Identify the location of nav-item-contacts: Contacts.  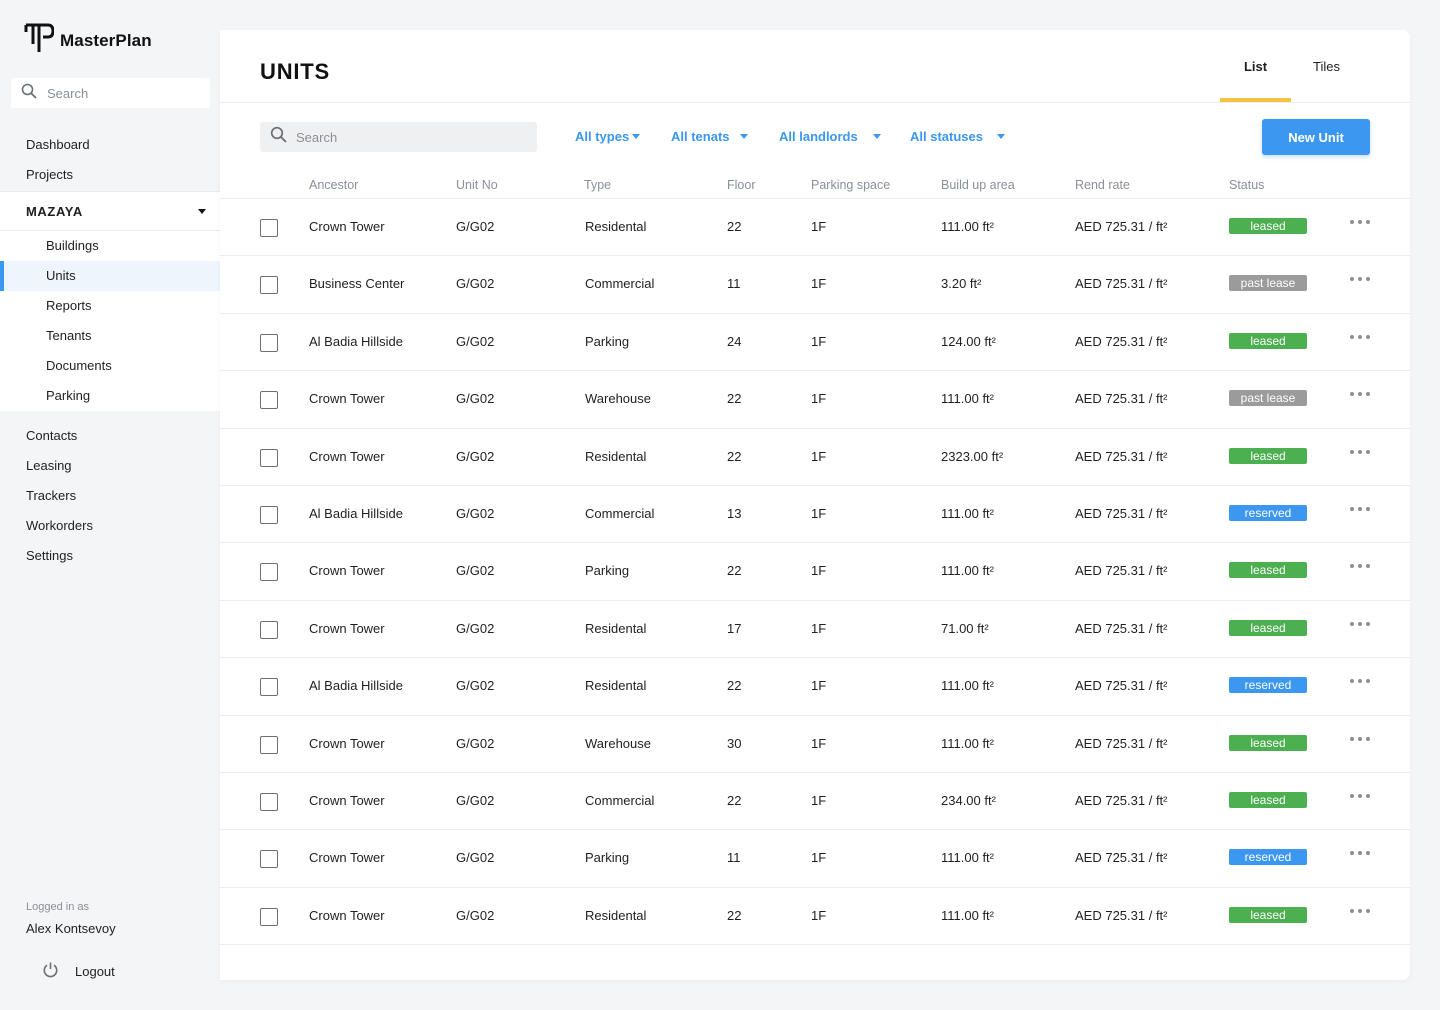
(110, 436).